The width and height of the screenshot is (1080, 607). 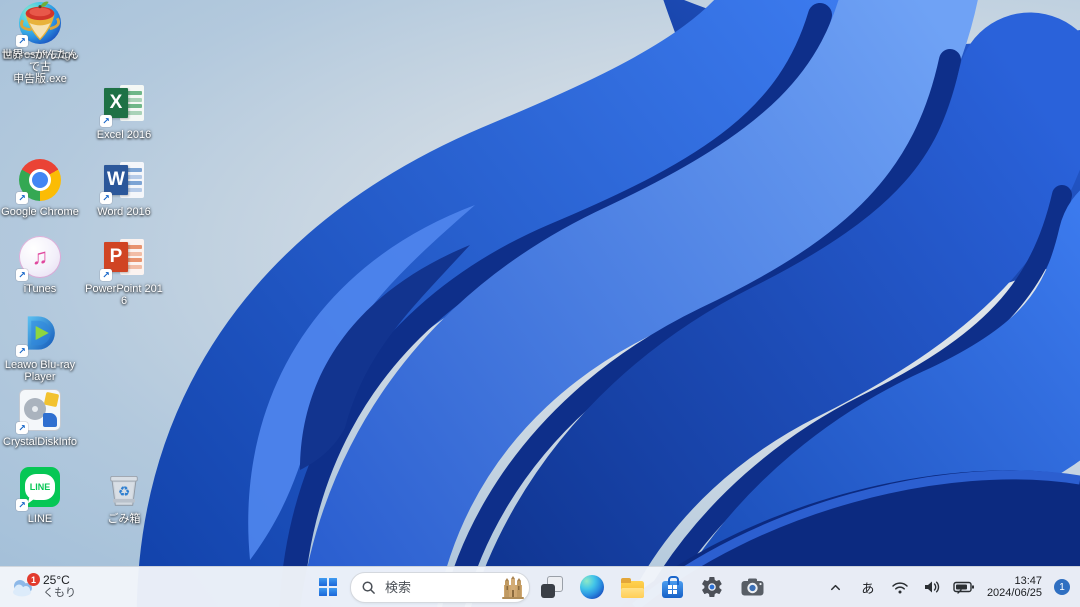 I want to click on volume-button, so click(x=932, y=587).